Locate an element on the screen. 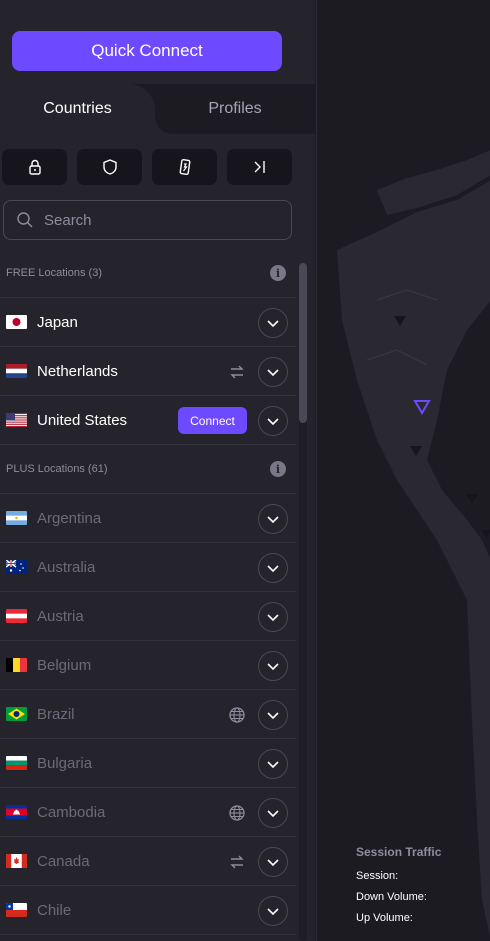 The width and height of the screenshot is (490, 941). tab-bar: Countries Profiles is located at coordinates (157, 109).